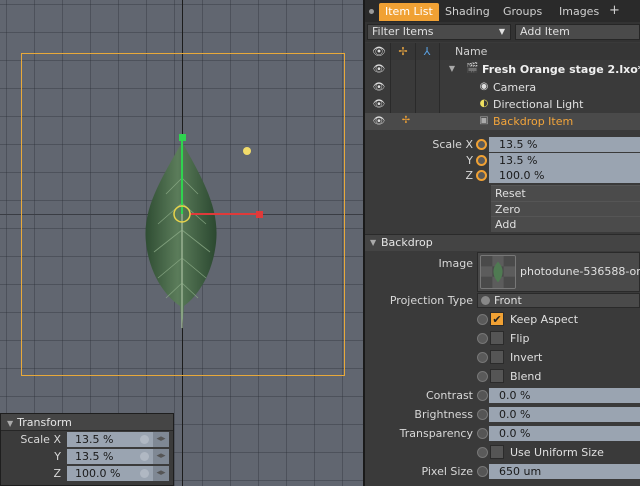 The image size is (640, 486). What do you see at coordinates (579, 12) in the screenshot?
I see `tab-images: Images` at bounding box center [579, 12].